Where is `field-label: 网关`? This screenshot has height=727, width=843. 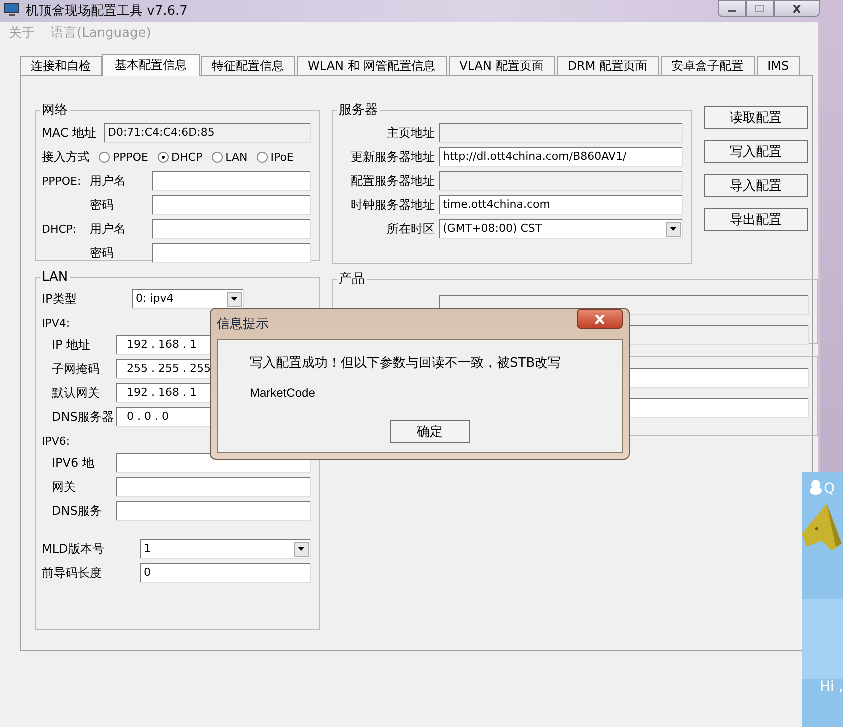 field-label: 网关 is located at coordinates (64, 487).